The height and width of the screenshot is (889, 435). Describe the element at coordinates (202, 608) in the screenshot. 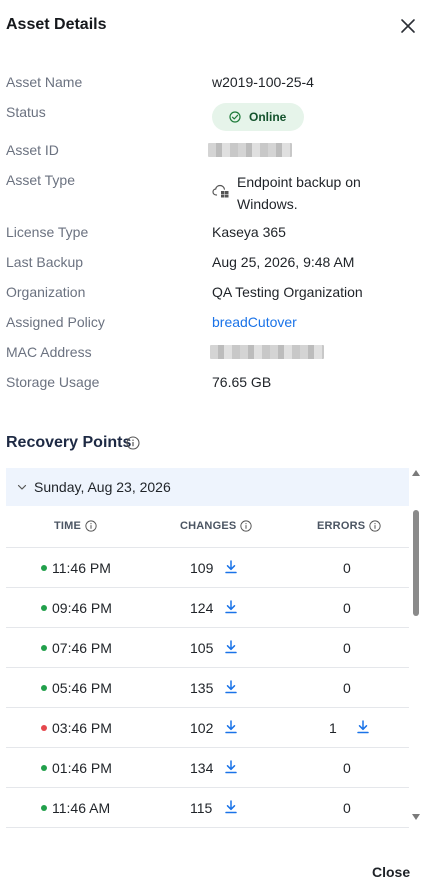

I see `recovery-changes: 124` at that location.